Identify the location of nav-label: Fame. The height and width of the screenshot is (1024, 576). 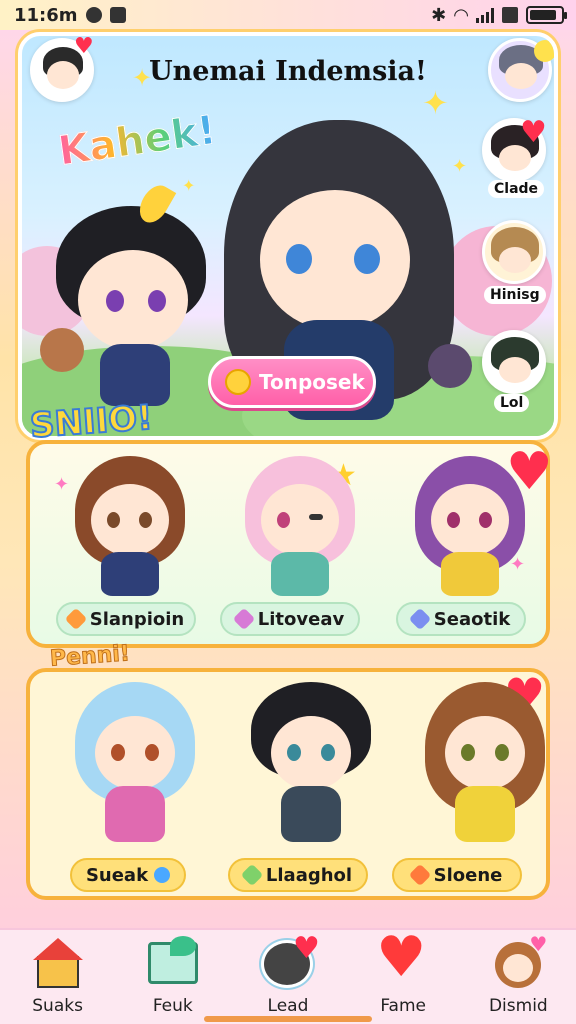
(403, 1006).